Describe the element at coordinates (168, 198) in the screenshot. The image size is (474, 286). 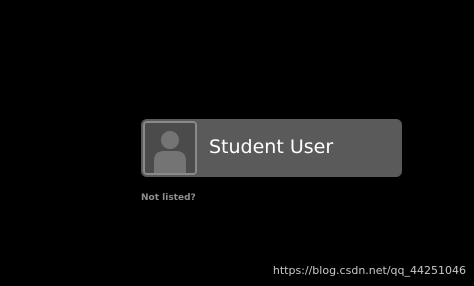
I see `not-listed-link: Not listed?` at that location.